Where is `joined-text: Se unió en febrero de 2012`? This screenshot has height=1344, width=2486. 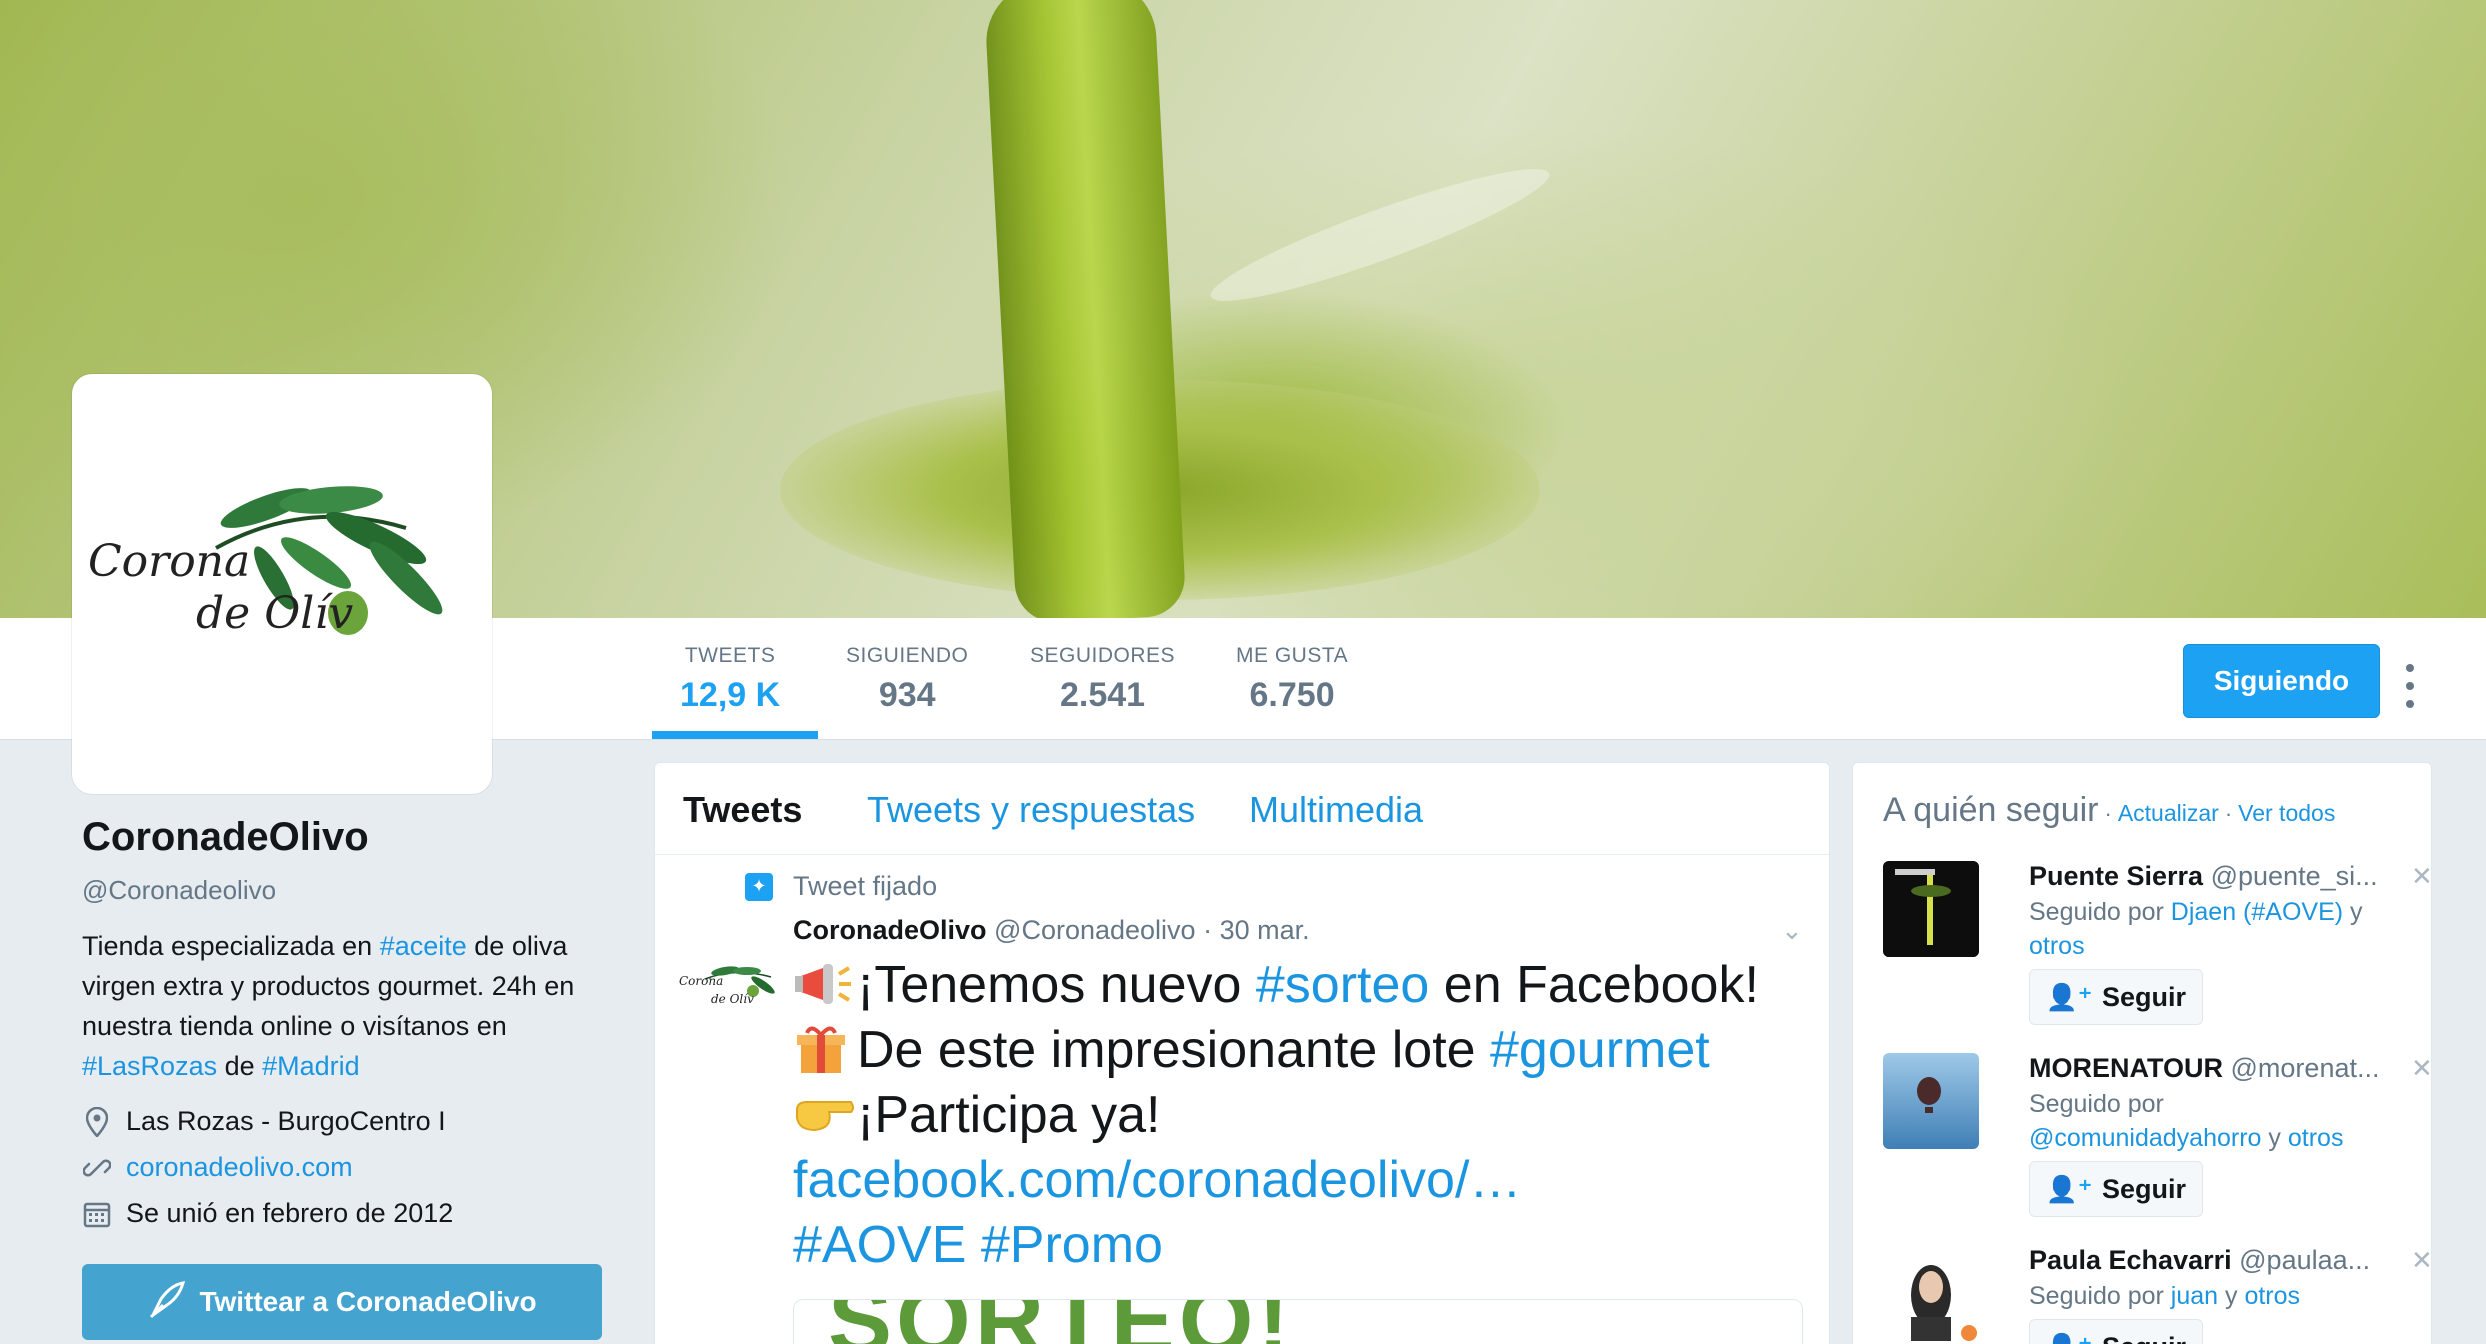
joined-text: Se unió en febrero de 2012 is located at coordinates (290, 1213).